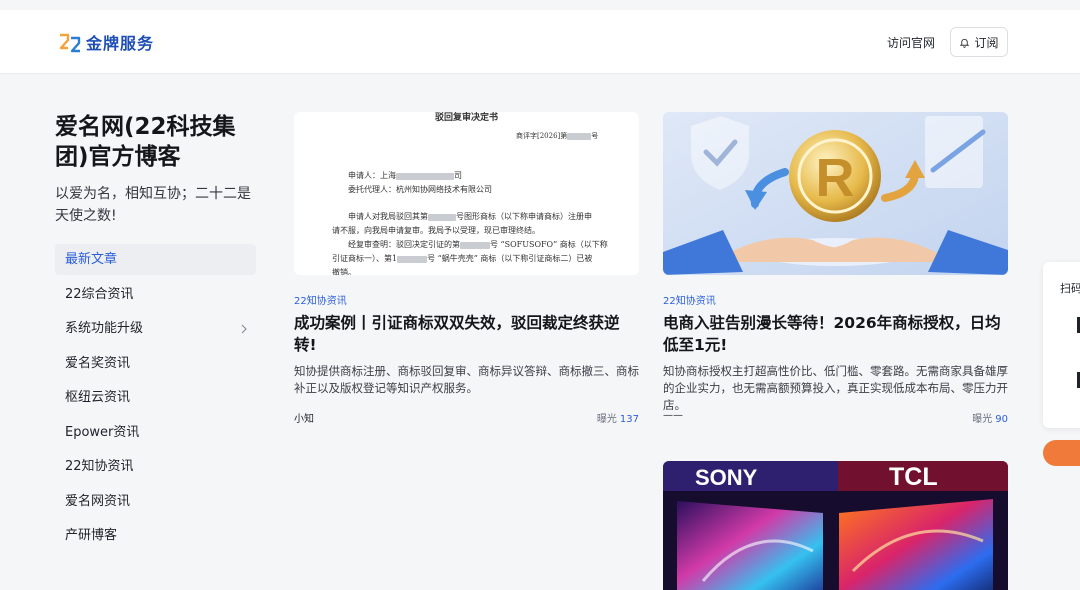 This screenshot has height=590, width=1080. I want to click on doc-agent: 委托代理人：杭州知协网络技术有限公司, so click(420, 189).